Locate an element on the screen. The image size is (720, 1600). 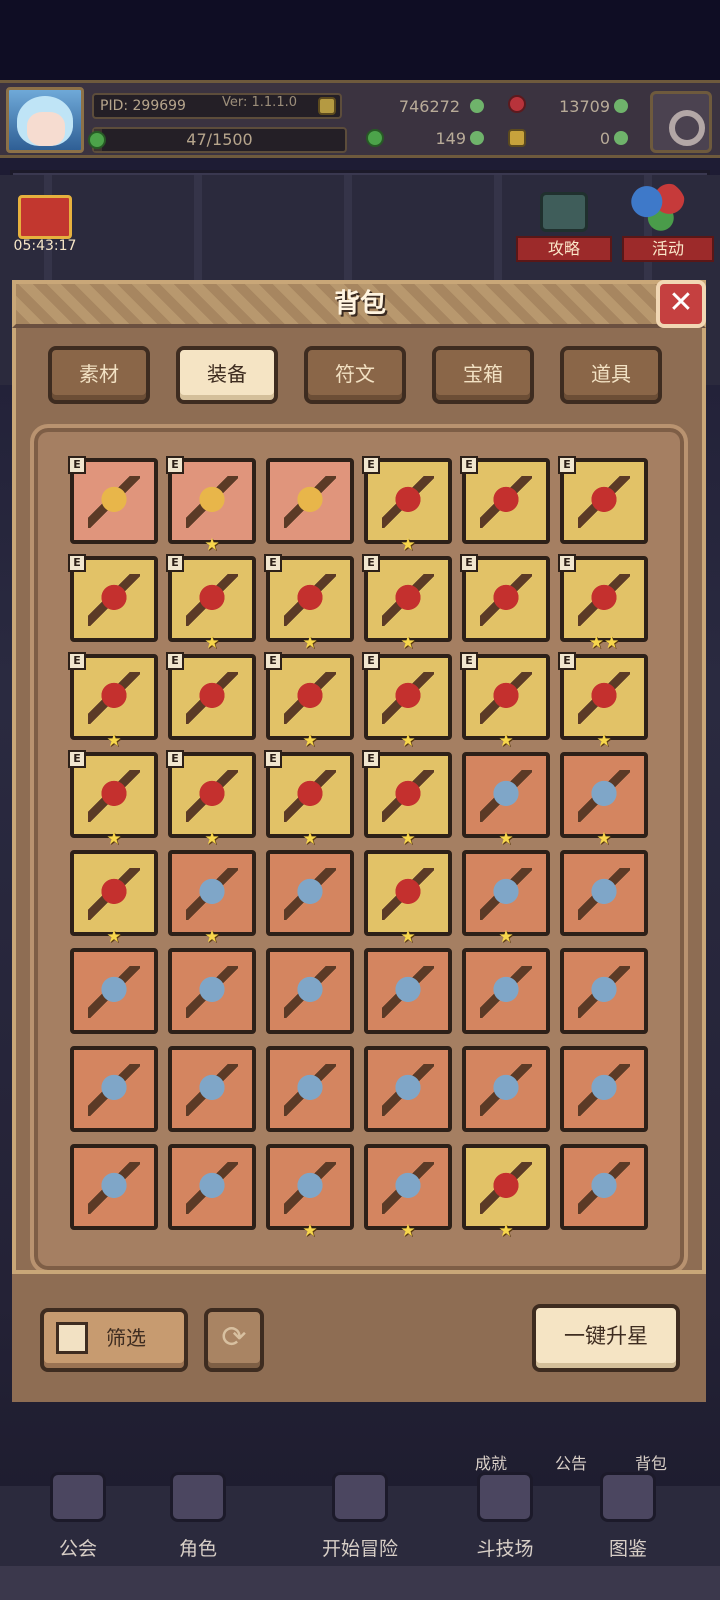
golden-scepter-icon is located at coordinates (114, 894).